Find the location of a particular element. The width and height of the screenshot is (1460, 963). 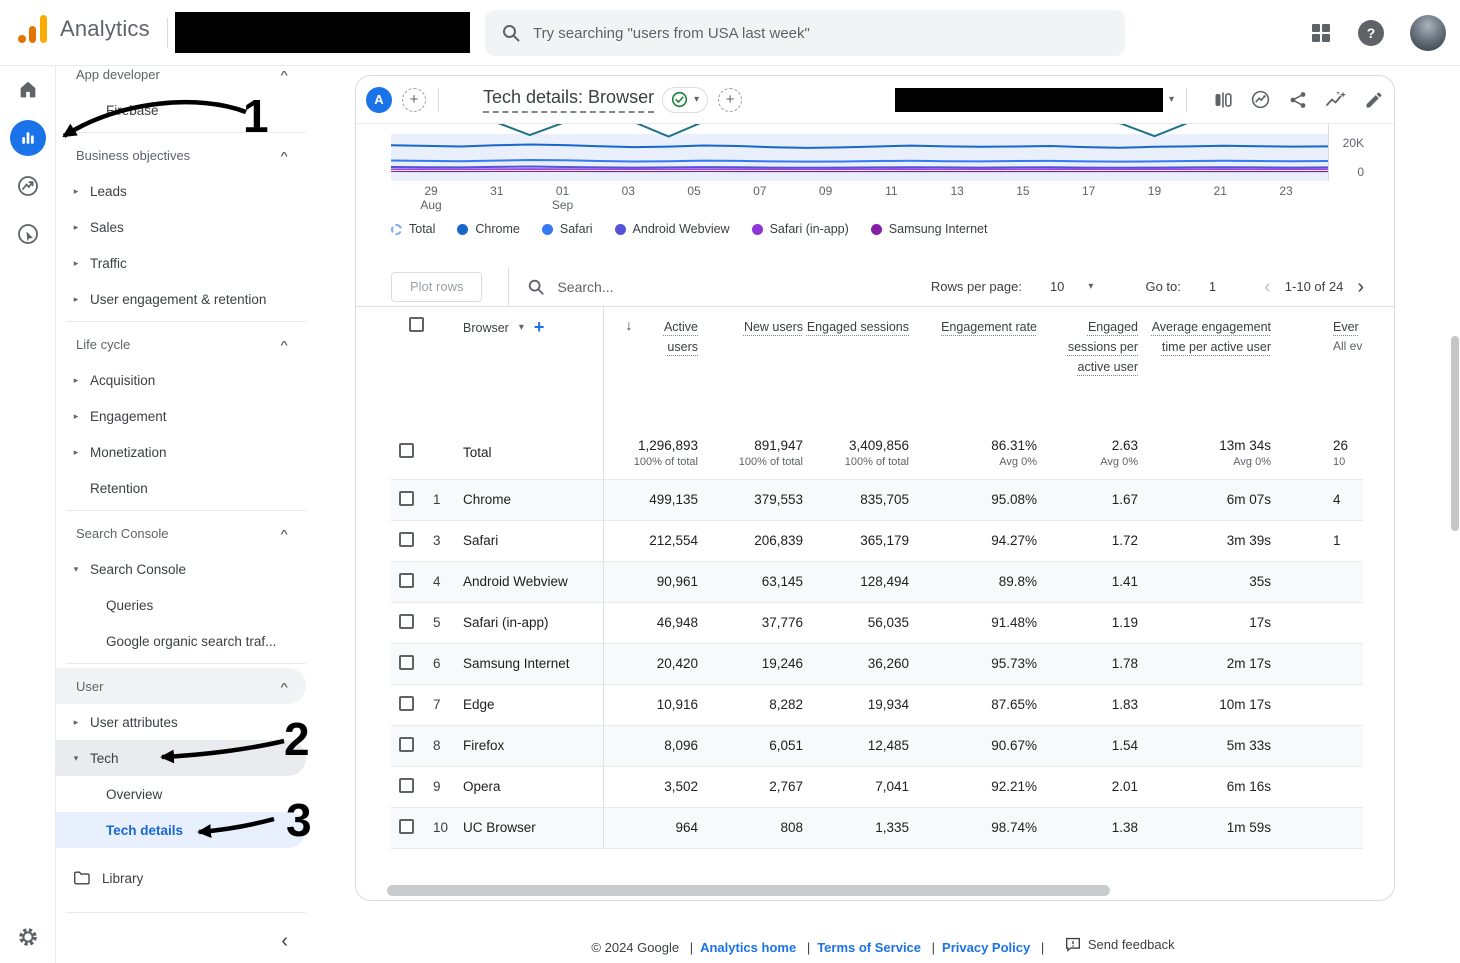

share-icon is located at coordinates (1298, 100).